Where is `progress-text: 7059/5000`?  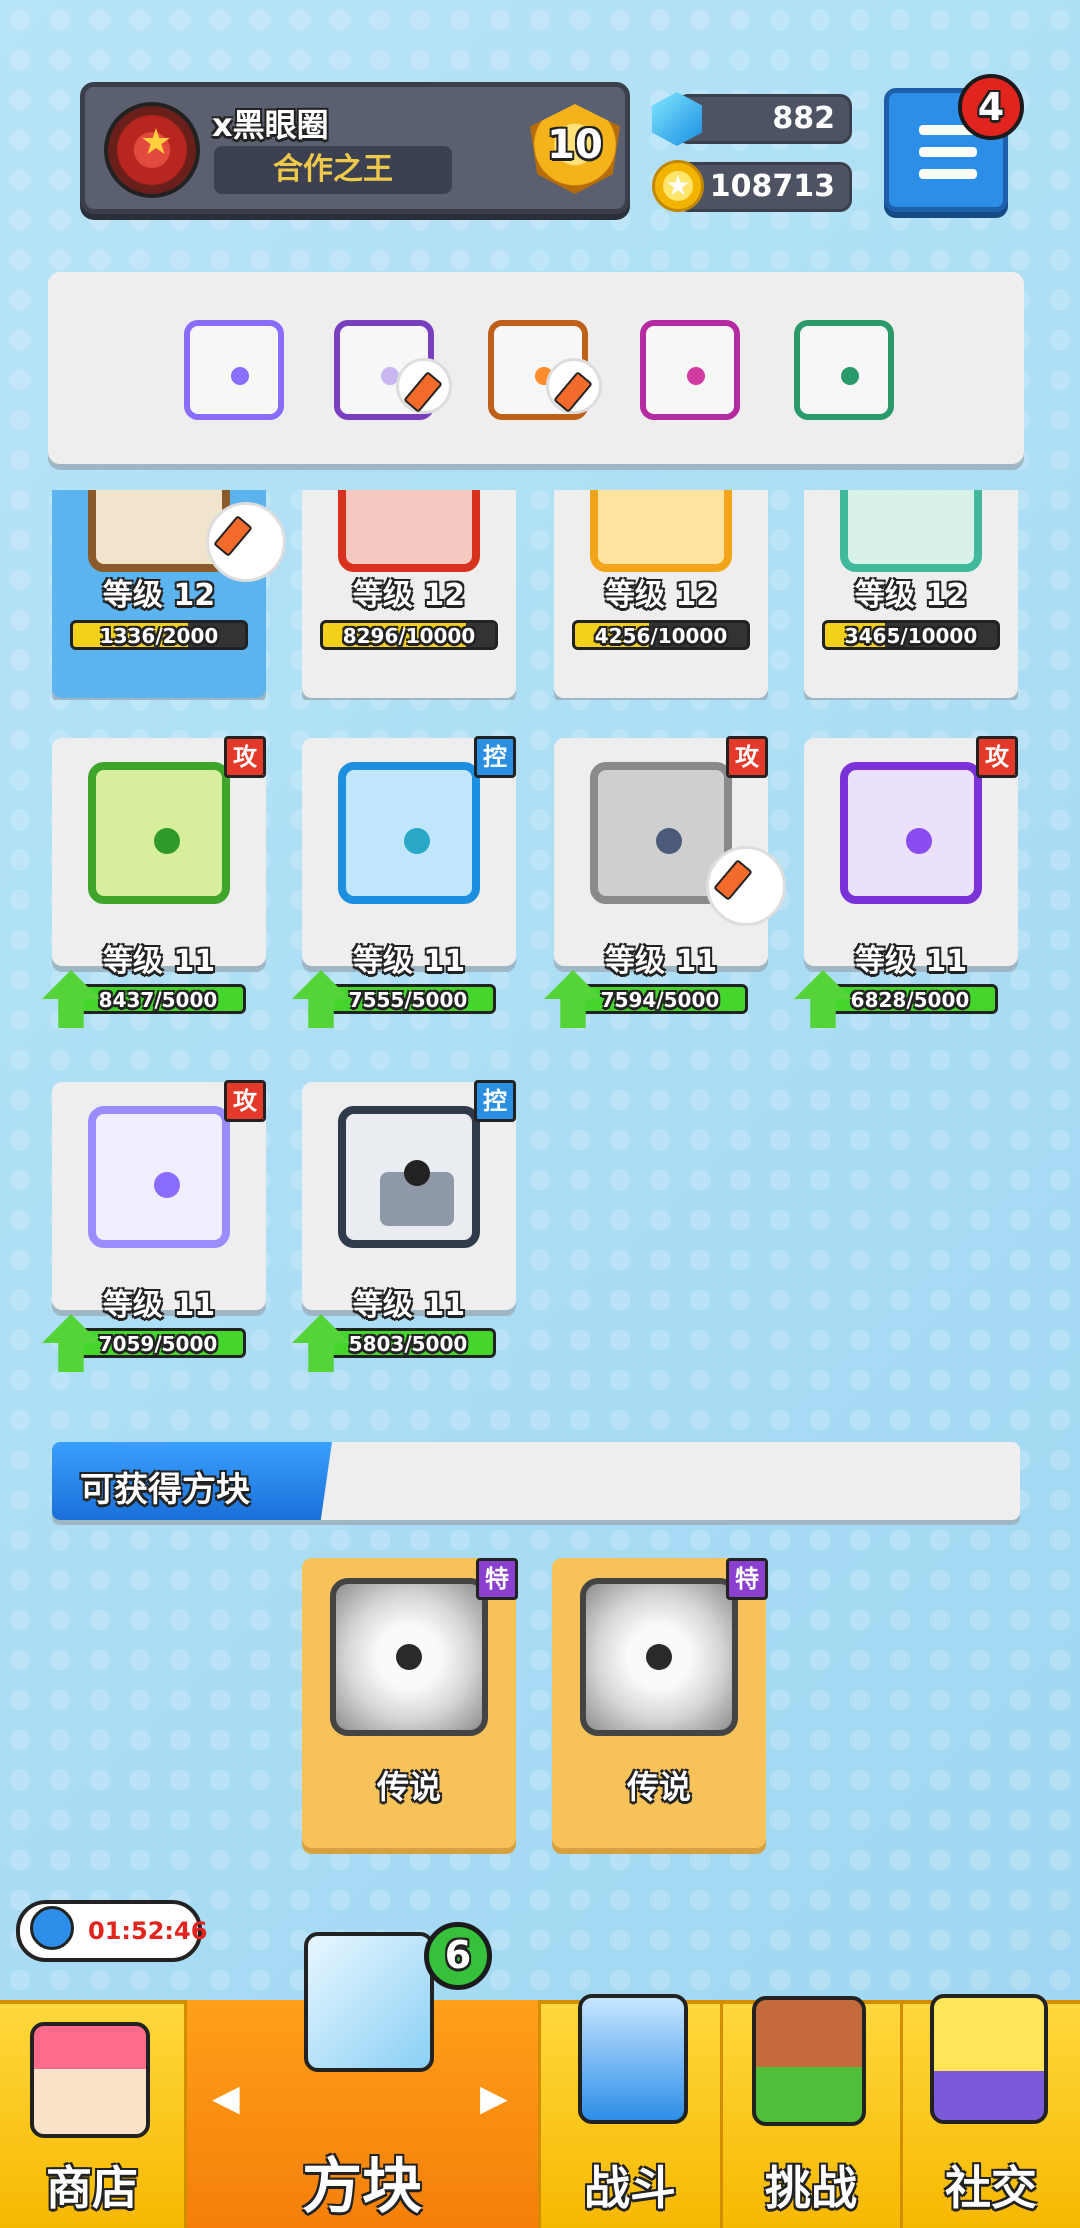 progress-text: 7059/5000 is located at coordinates (158, 1344).